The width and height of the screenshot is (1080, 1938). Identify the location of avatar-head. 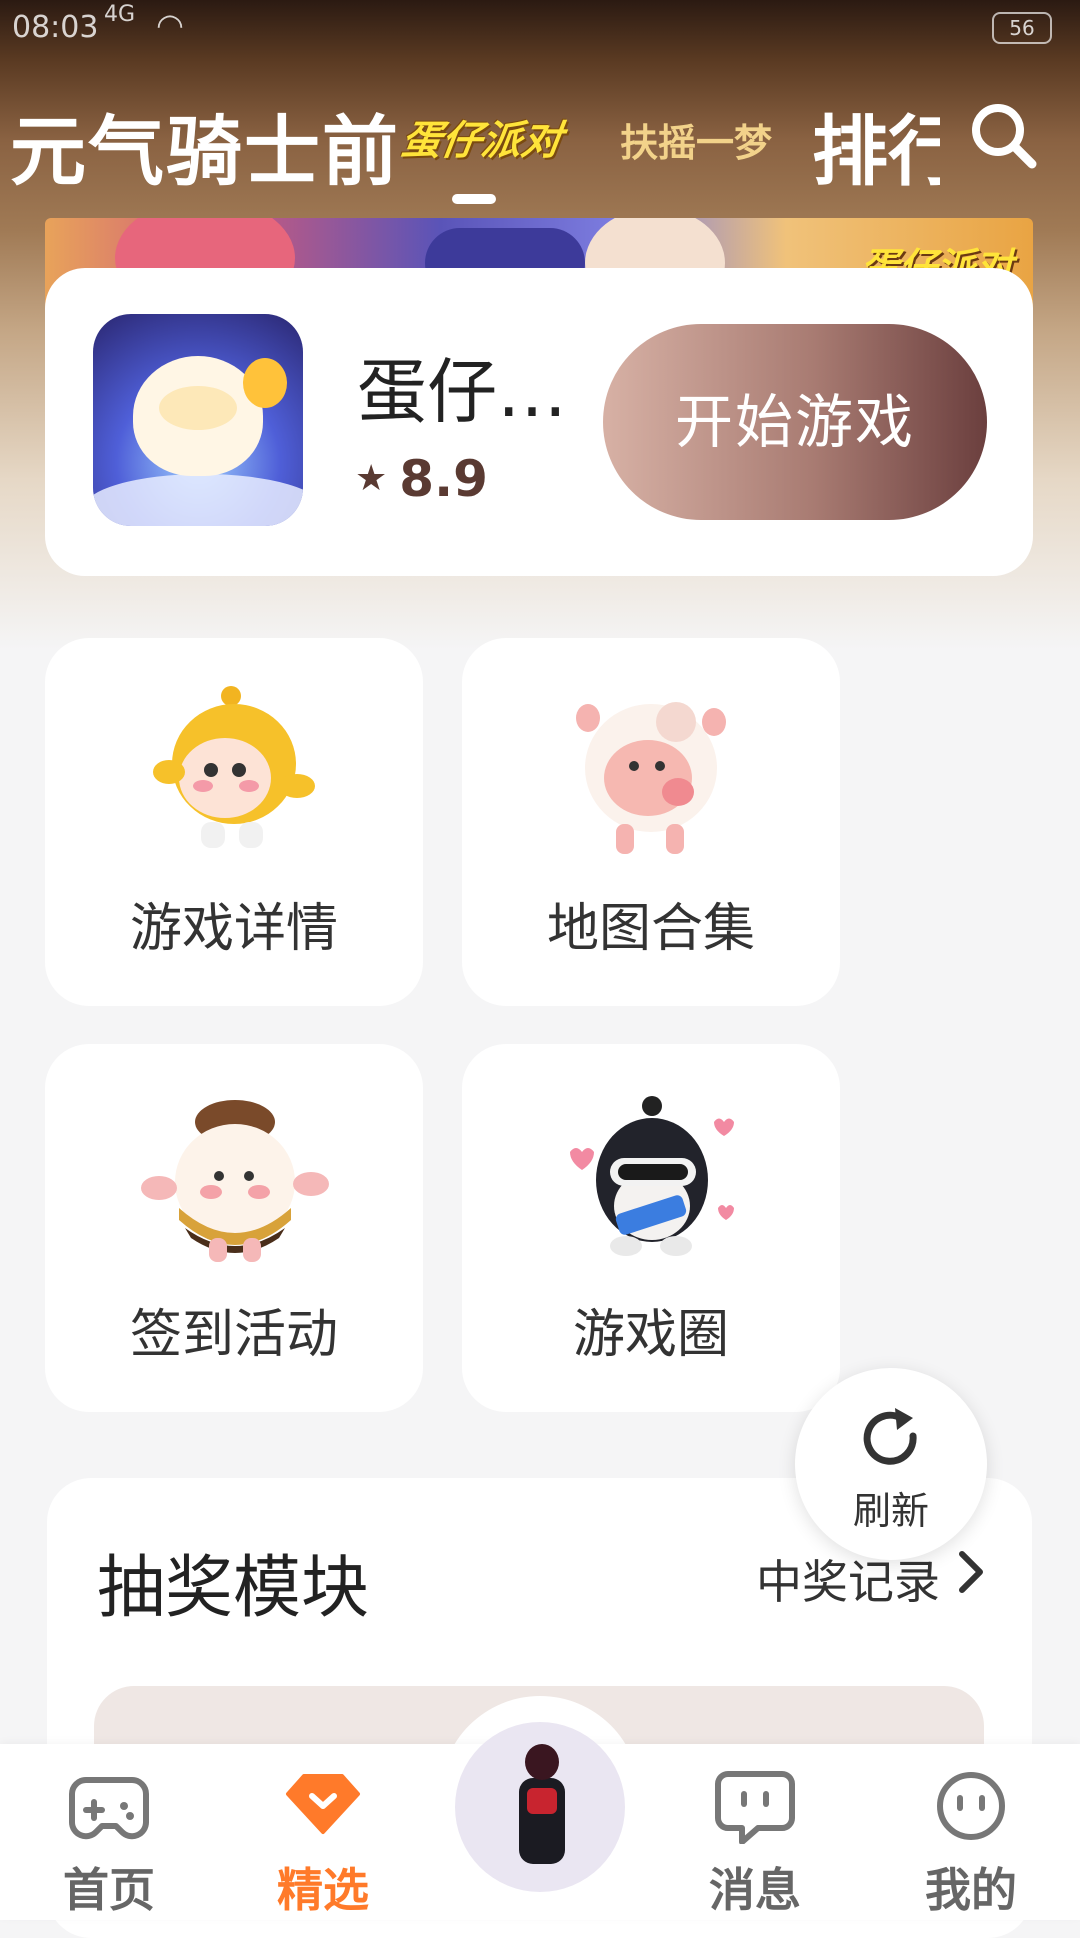
(542, 1762).